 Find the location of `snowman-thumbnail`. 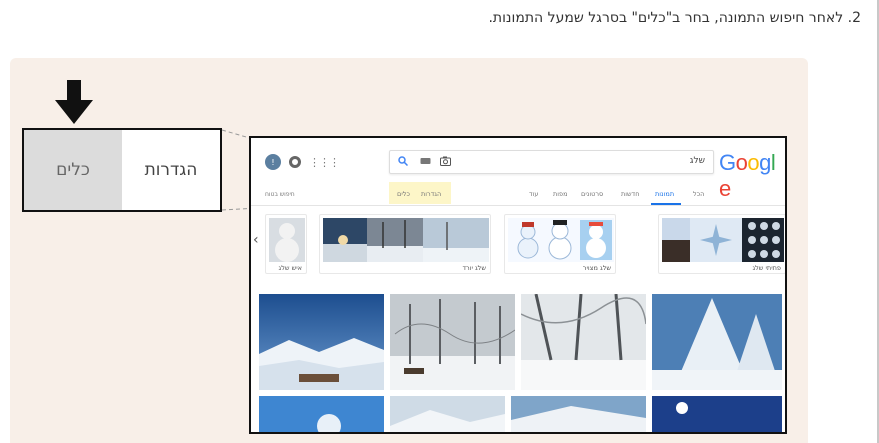

snowman-thumbnail is located at coordinates (287, 240).